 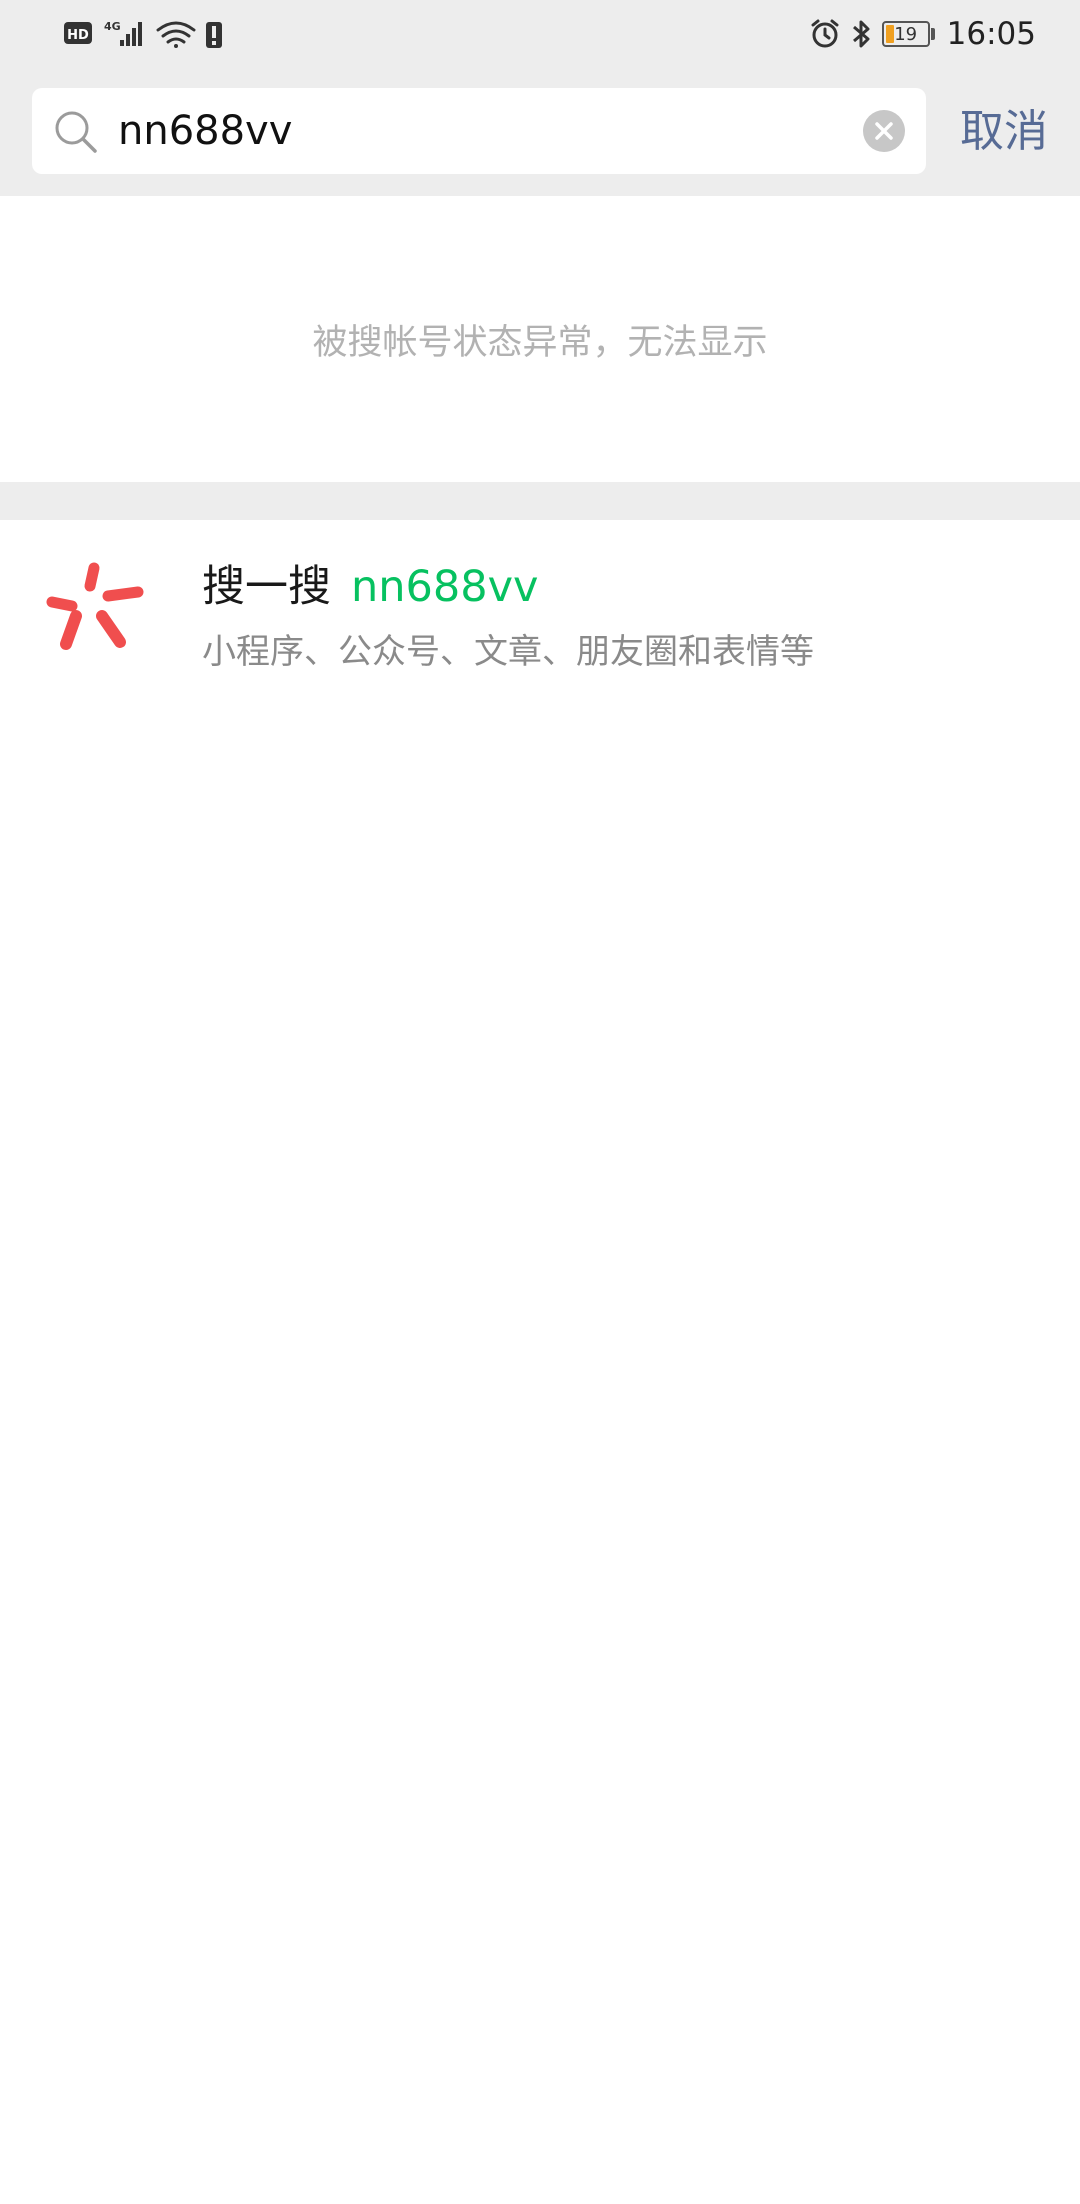 I want to click on section-divider, so click(x=540, y=501).